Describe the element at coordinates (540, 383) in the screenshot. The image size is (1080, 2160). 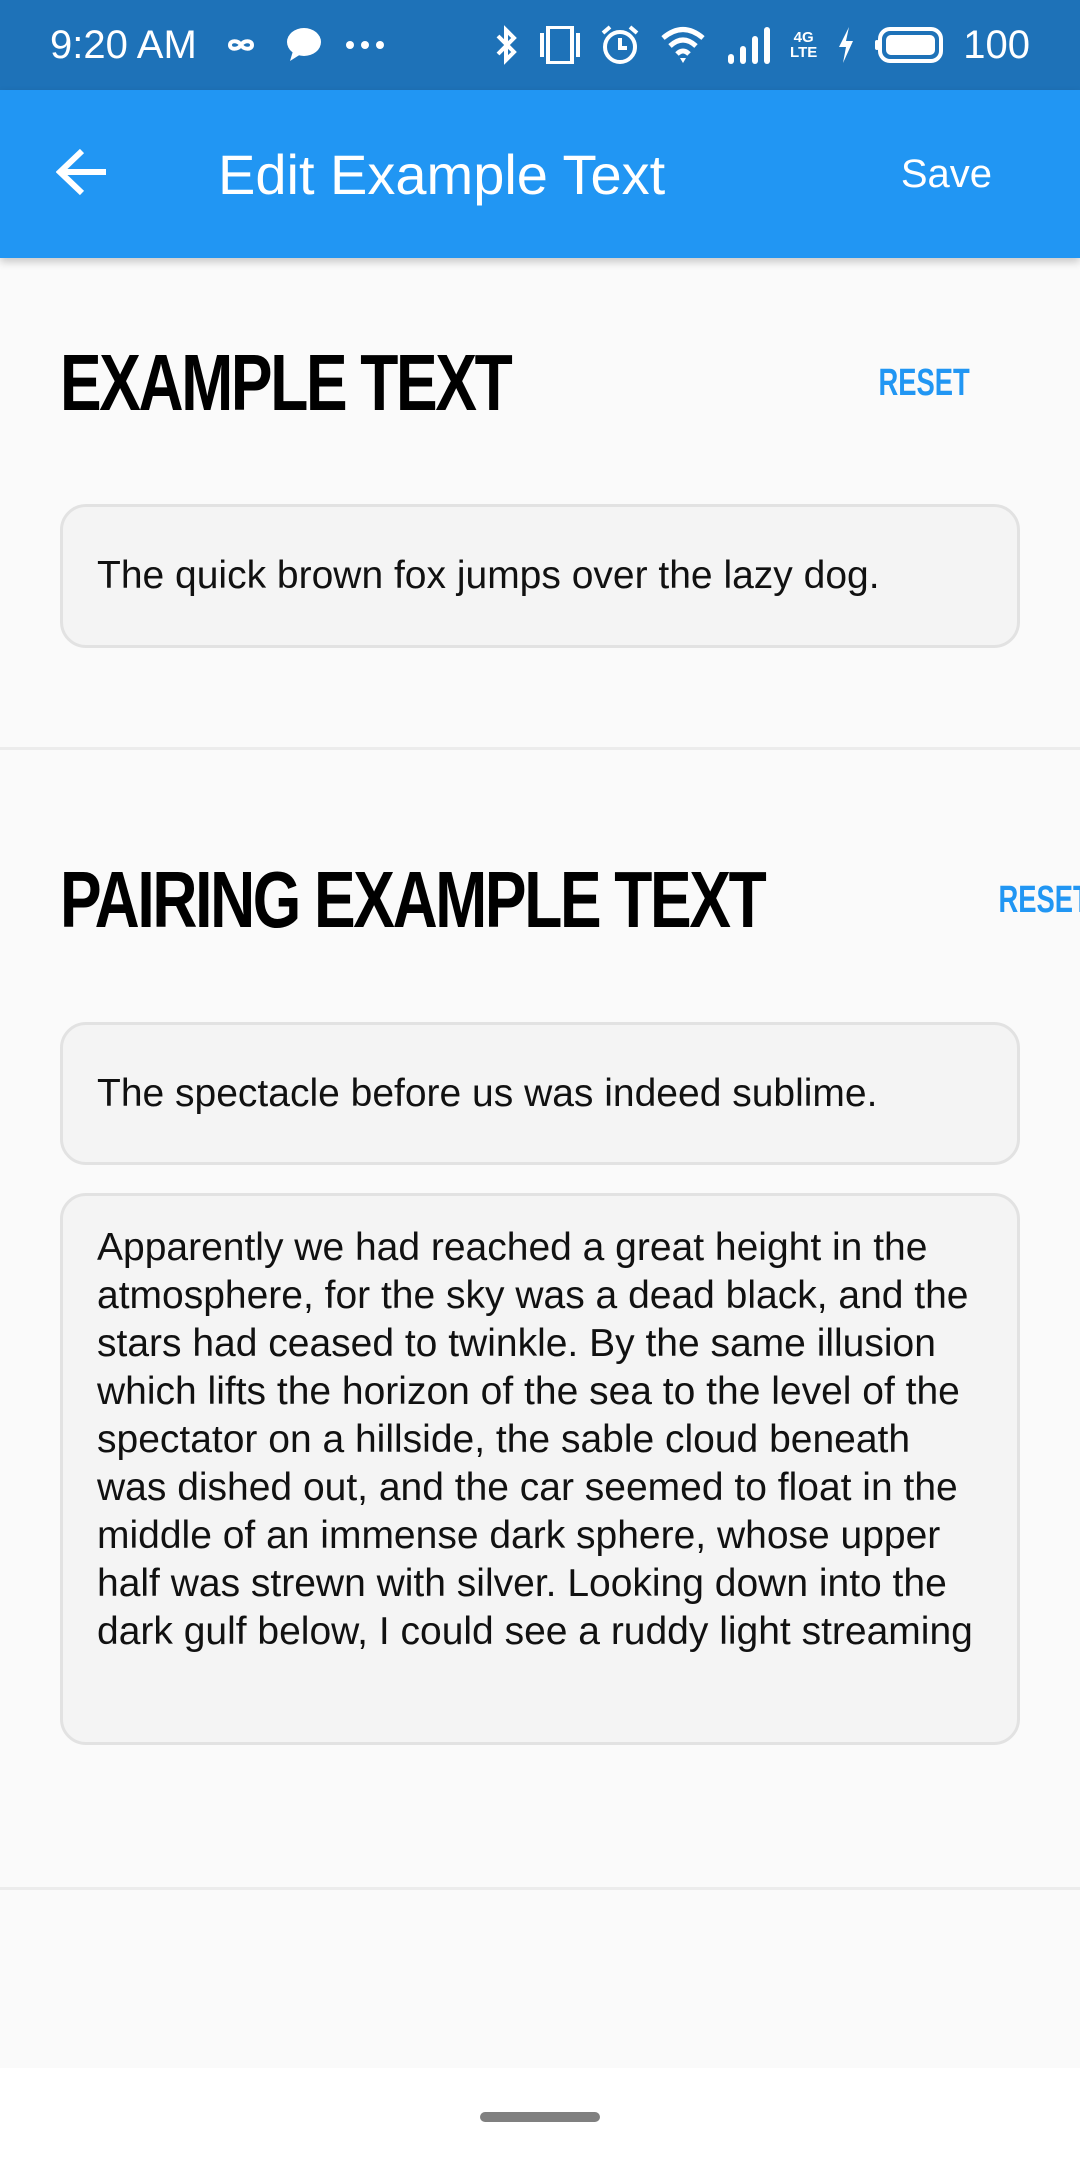
I see `section-header: EXAMPLE TEXT RESET` at that location.